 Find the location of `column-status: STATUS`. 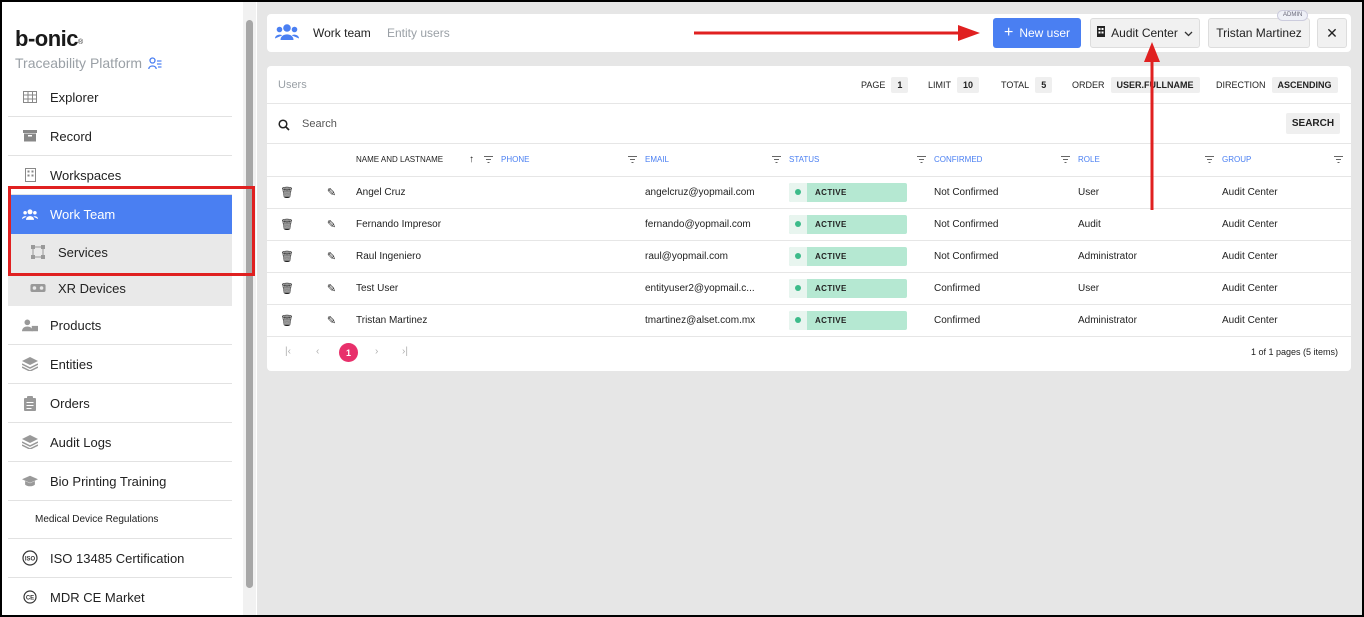

column-status: STATUS is located at coordinates (861, 160).